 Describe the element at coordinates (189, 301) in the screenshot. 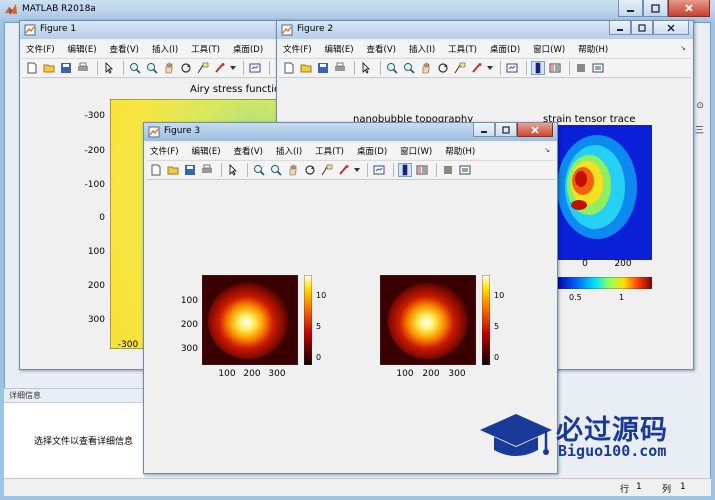

I see `left-heatmap-y-tick: 100` at that location.